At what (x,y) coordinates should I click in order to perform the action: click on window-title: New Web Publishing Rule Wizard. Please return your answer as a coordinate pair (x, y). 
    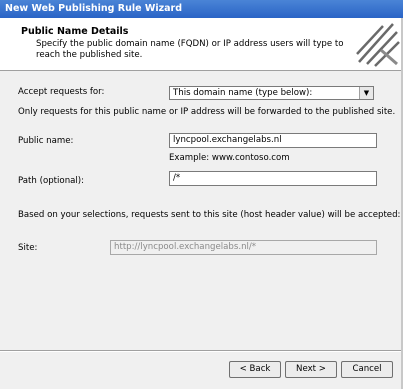
    Looking at the image, I should click on (93, 8).